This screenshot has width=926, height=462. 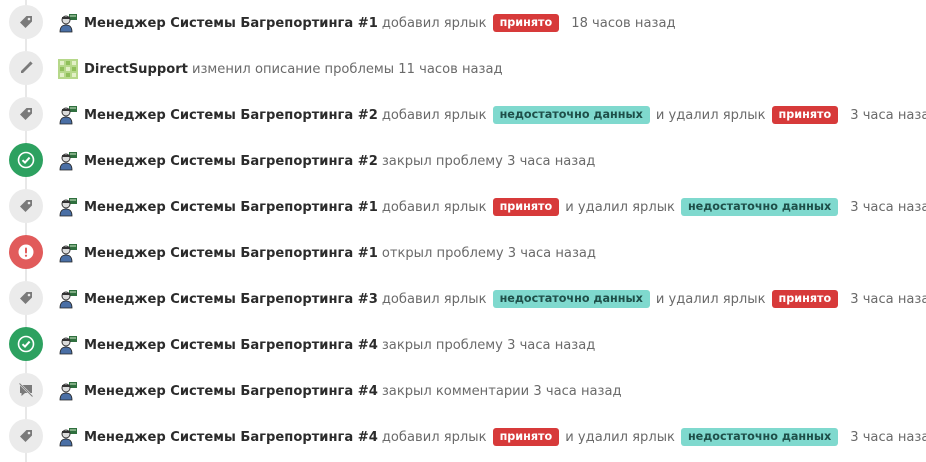 What do you see at coordinates (136, 69) in the screenshot?
I see `actor-name: DirectSupport` at bounding box center [136, 69].